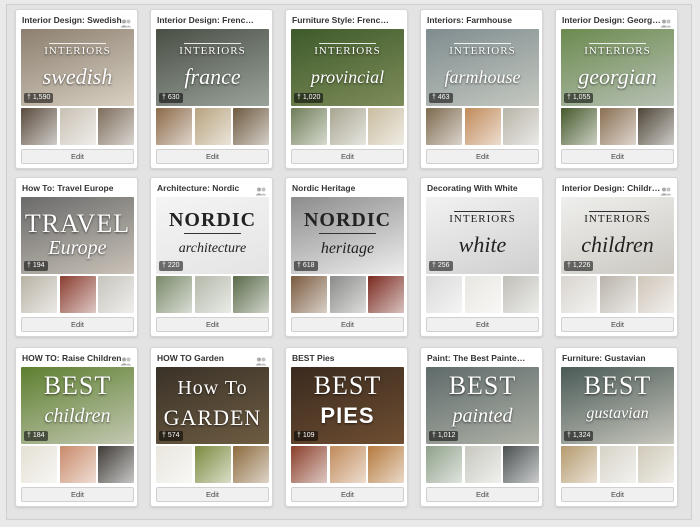 The image size is (700, 527). What do you see at coordinates (72, 358) in the screenshot?
I see `board-title: HOW TO: Raise Children` at bounding box center [72, 358].